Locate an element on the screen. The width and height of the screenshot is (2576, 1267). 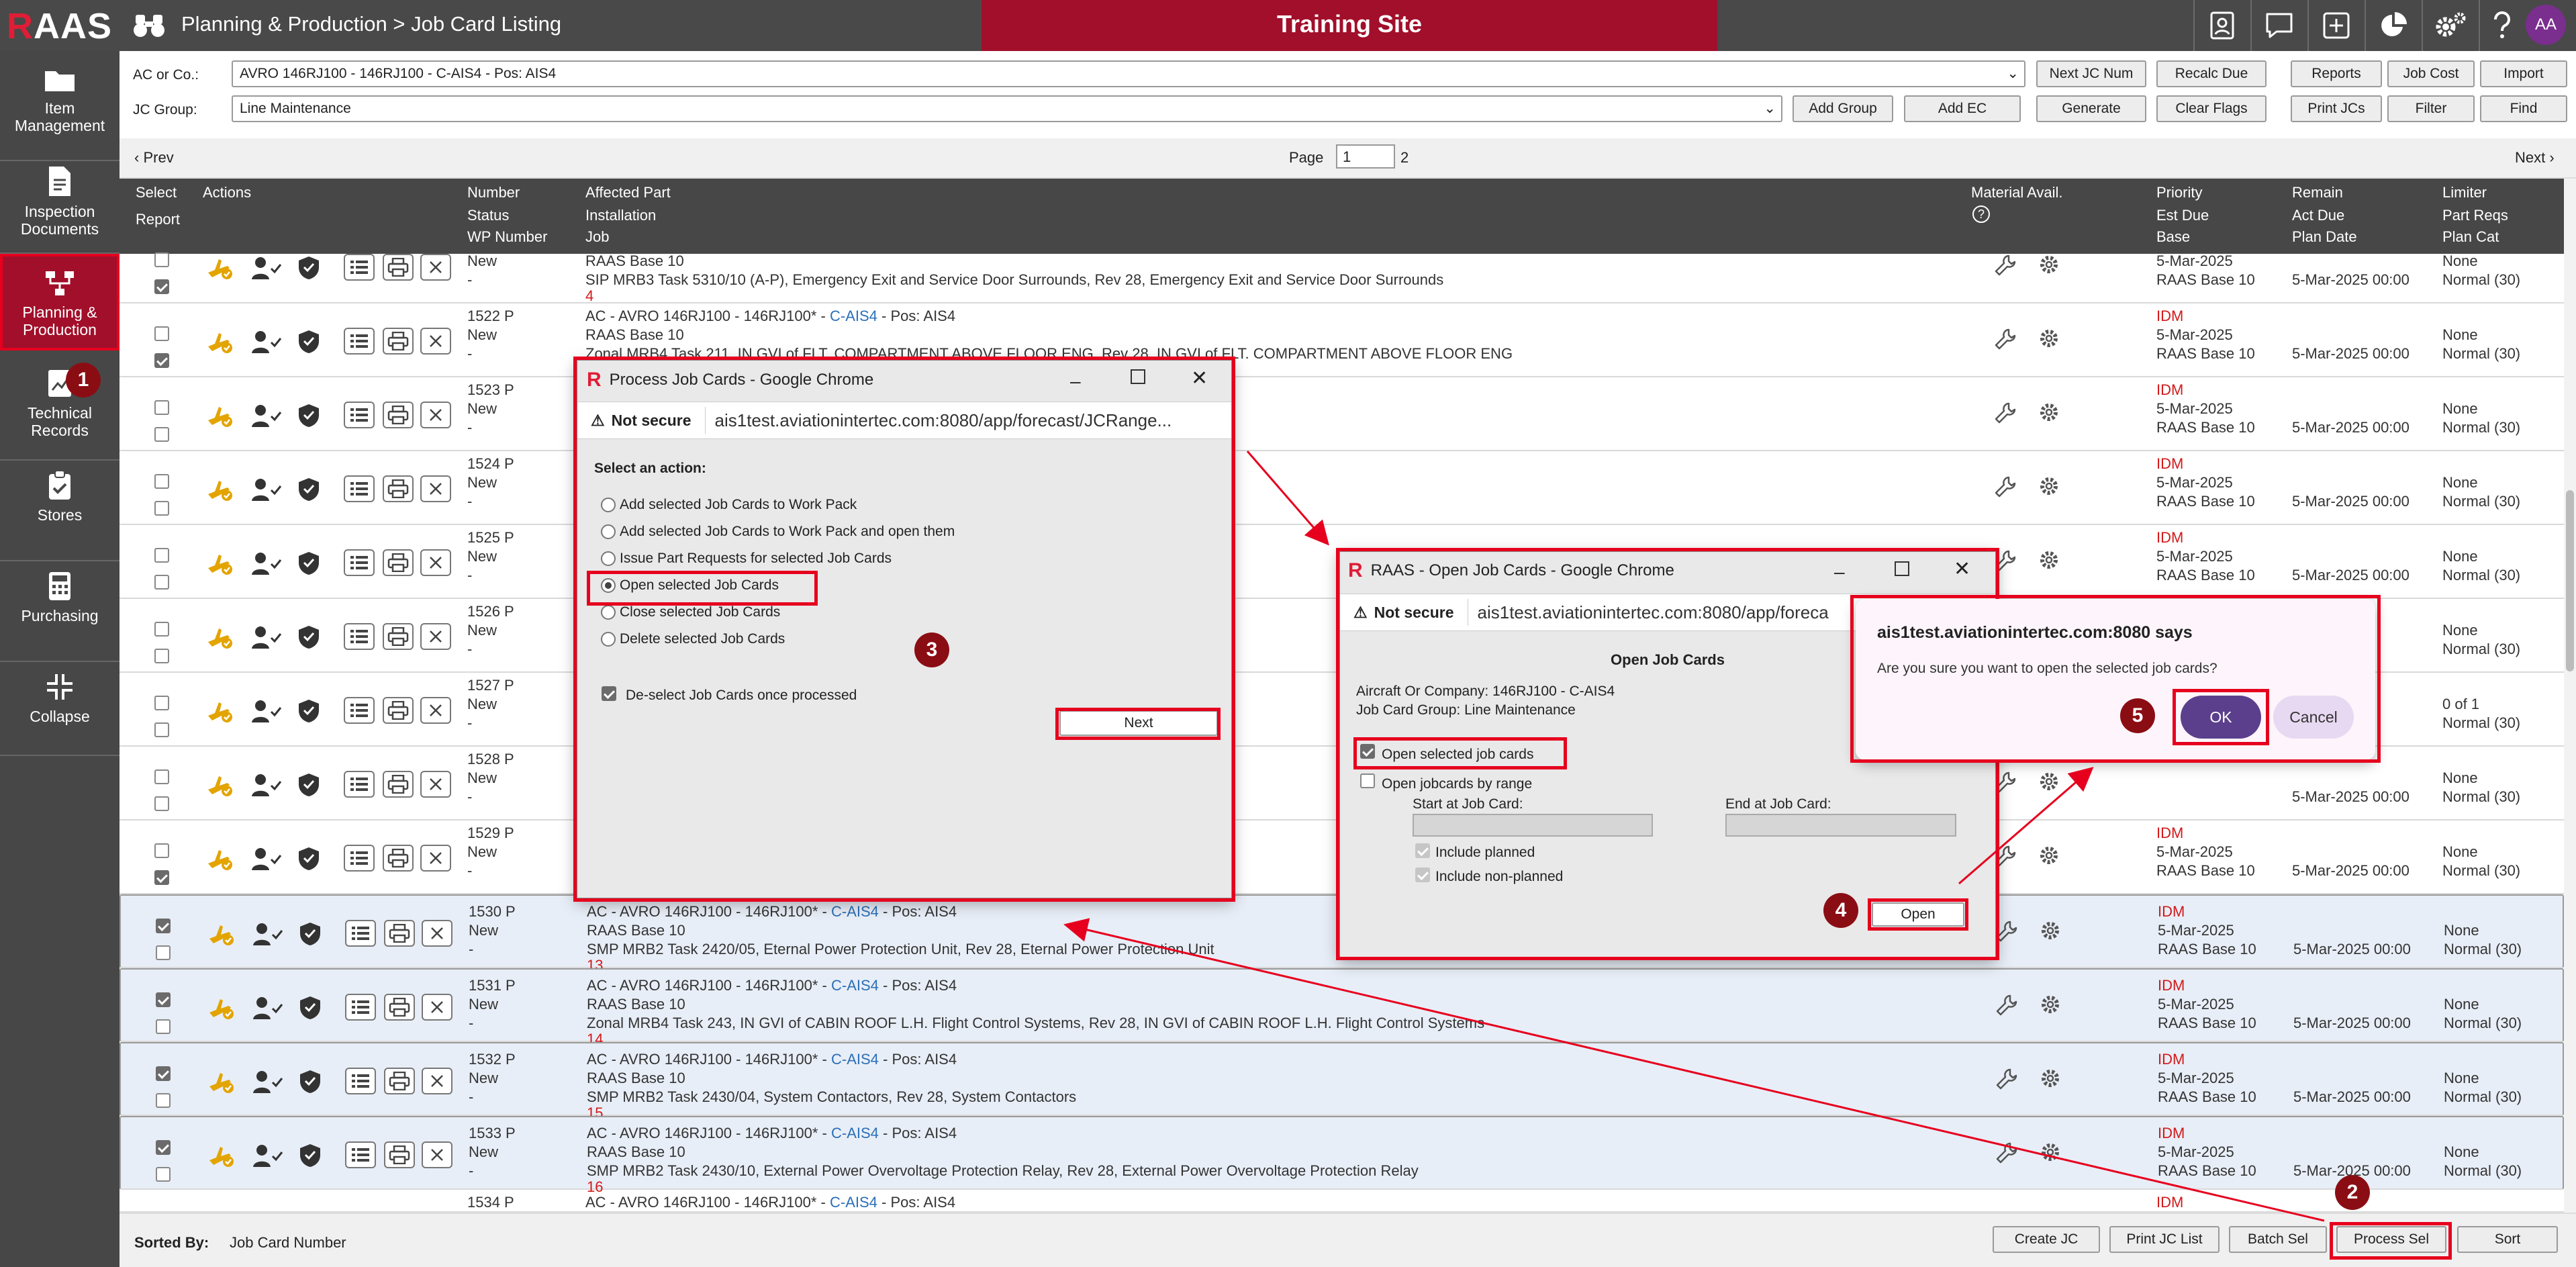
step-marker-3: 3 is located at coordinates (931, 649).